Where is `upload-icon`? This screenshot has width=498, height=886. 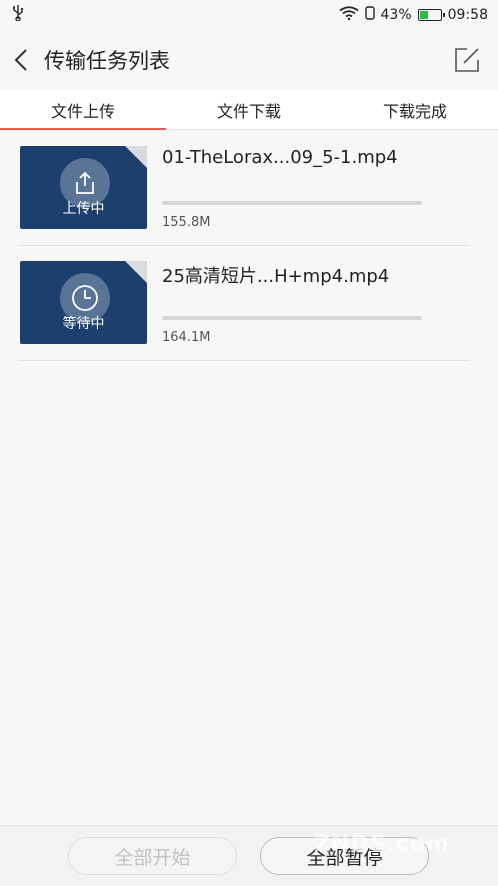 upload-icon is located at coordinates (85, 182).